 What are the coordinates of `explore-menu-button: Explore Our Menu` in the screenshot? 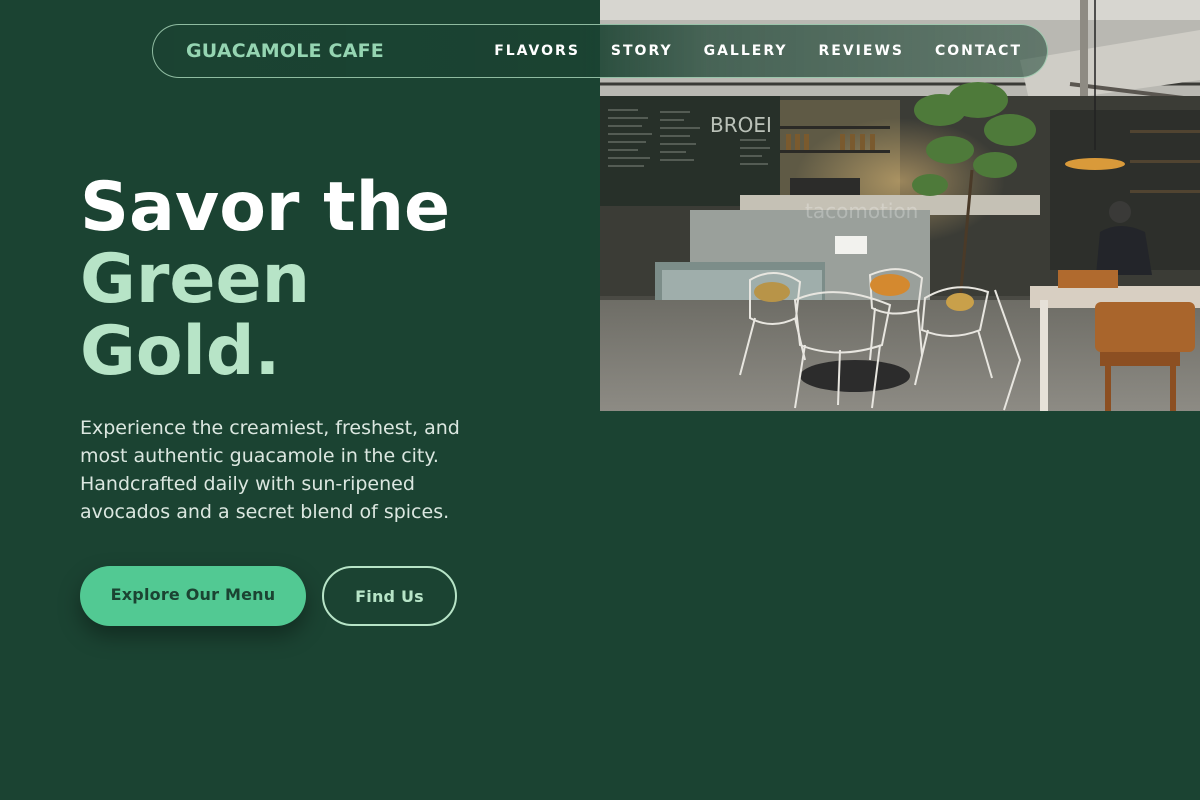 It's located at (193, 596).